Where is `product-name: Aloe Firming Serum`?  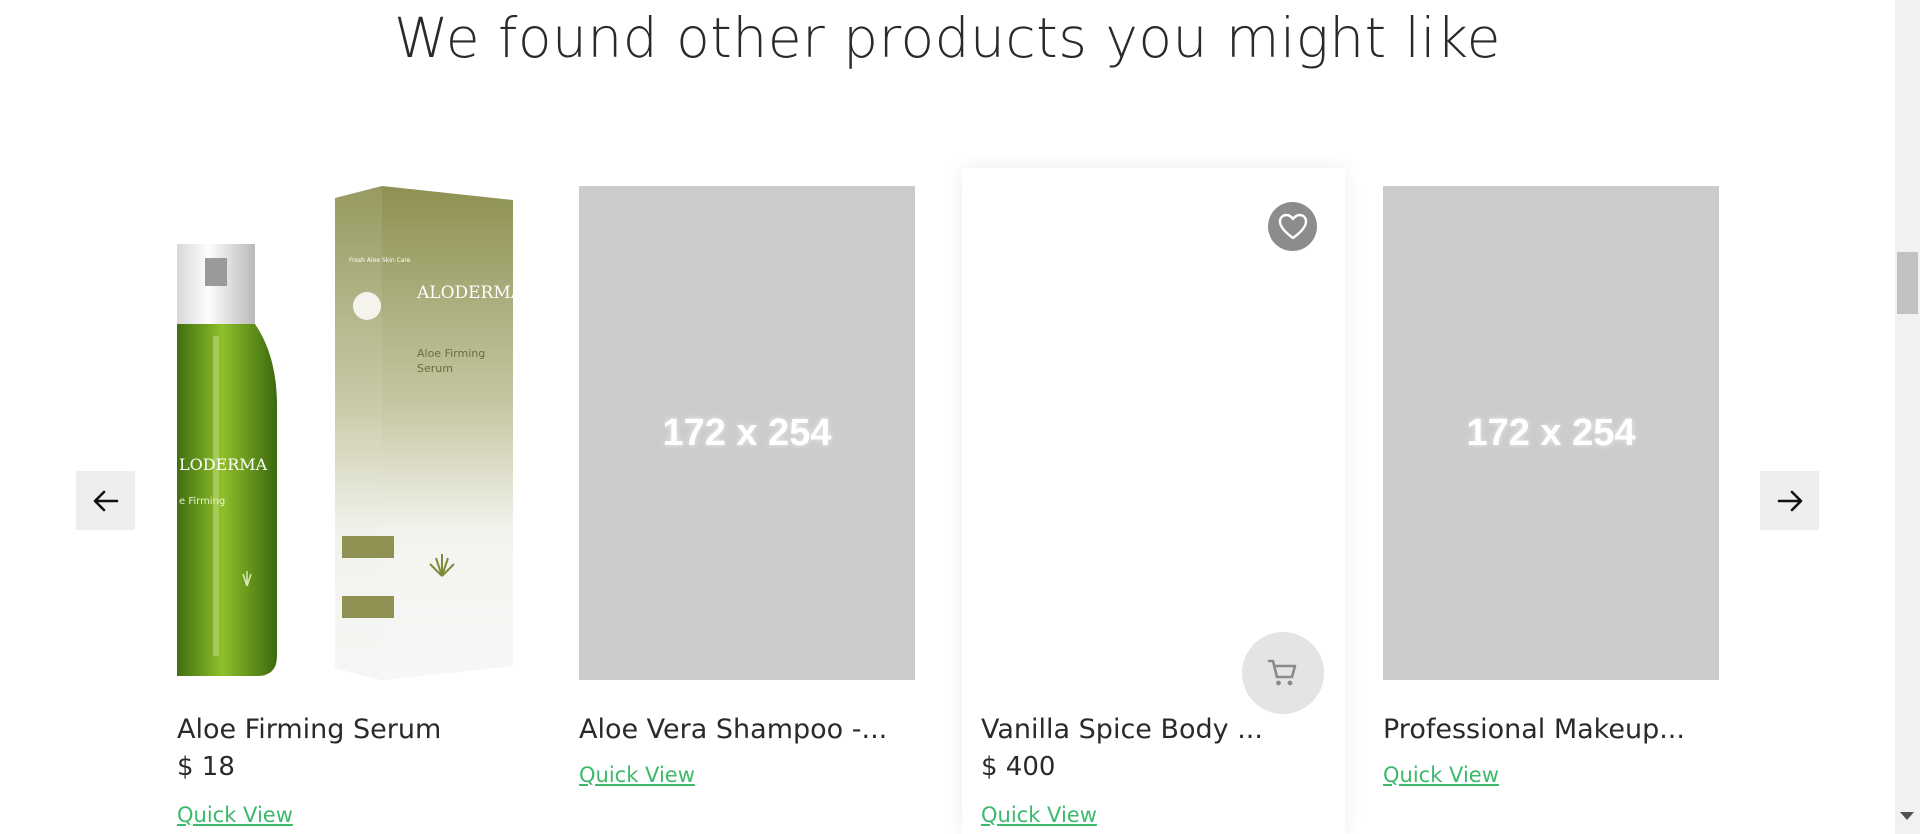 product-name: Aloe Firming Serum is located at coordinates (309, 729).